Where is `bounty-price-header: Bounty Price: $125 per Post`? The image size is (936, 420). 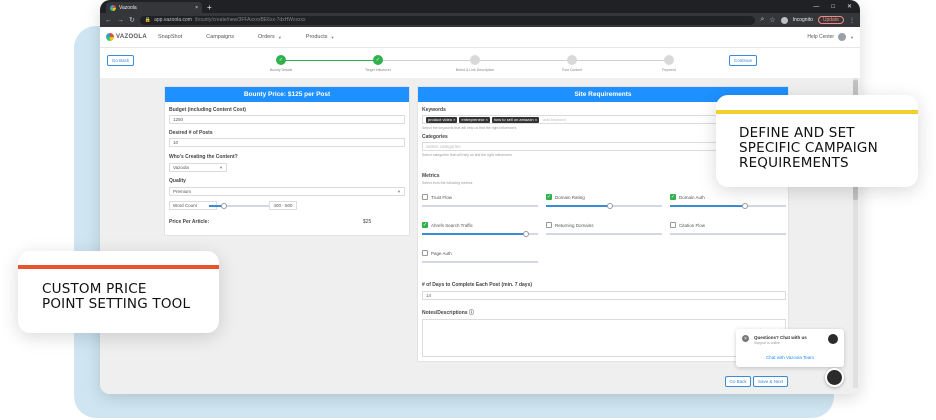 bounty-price-header: Bounty Price: $125 per Post is located at coordinates (287, 94).